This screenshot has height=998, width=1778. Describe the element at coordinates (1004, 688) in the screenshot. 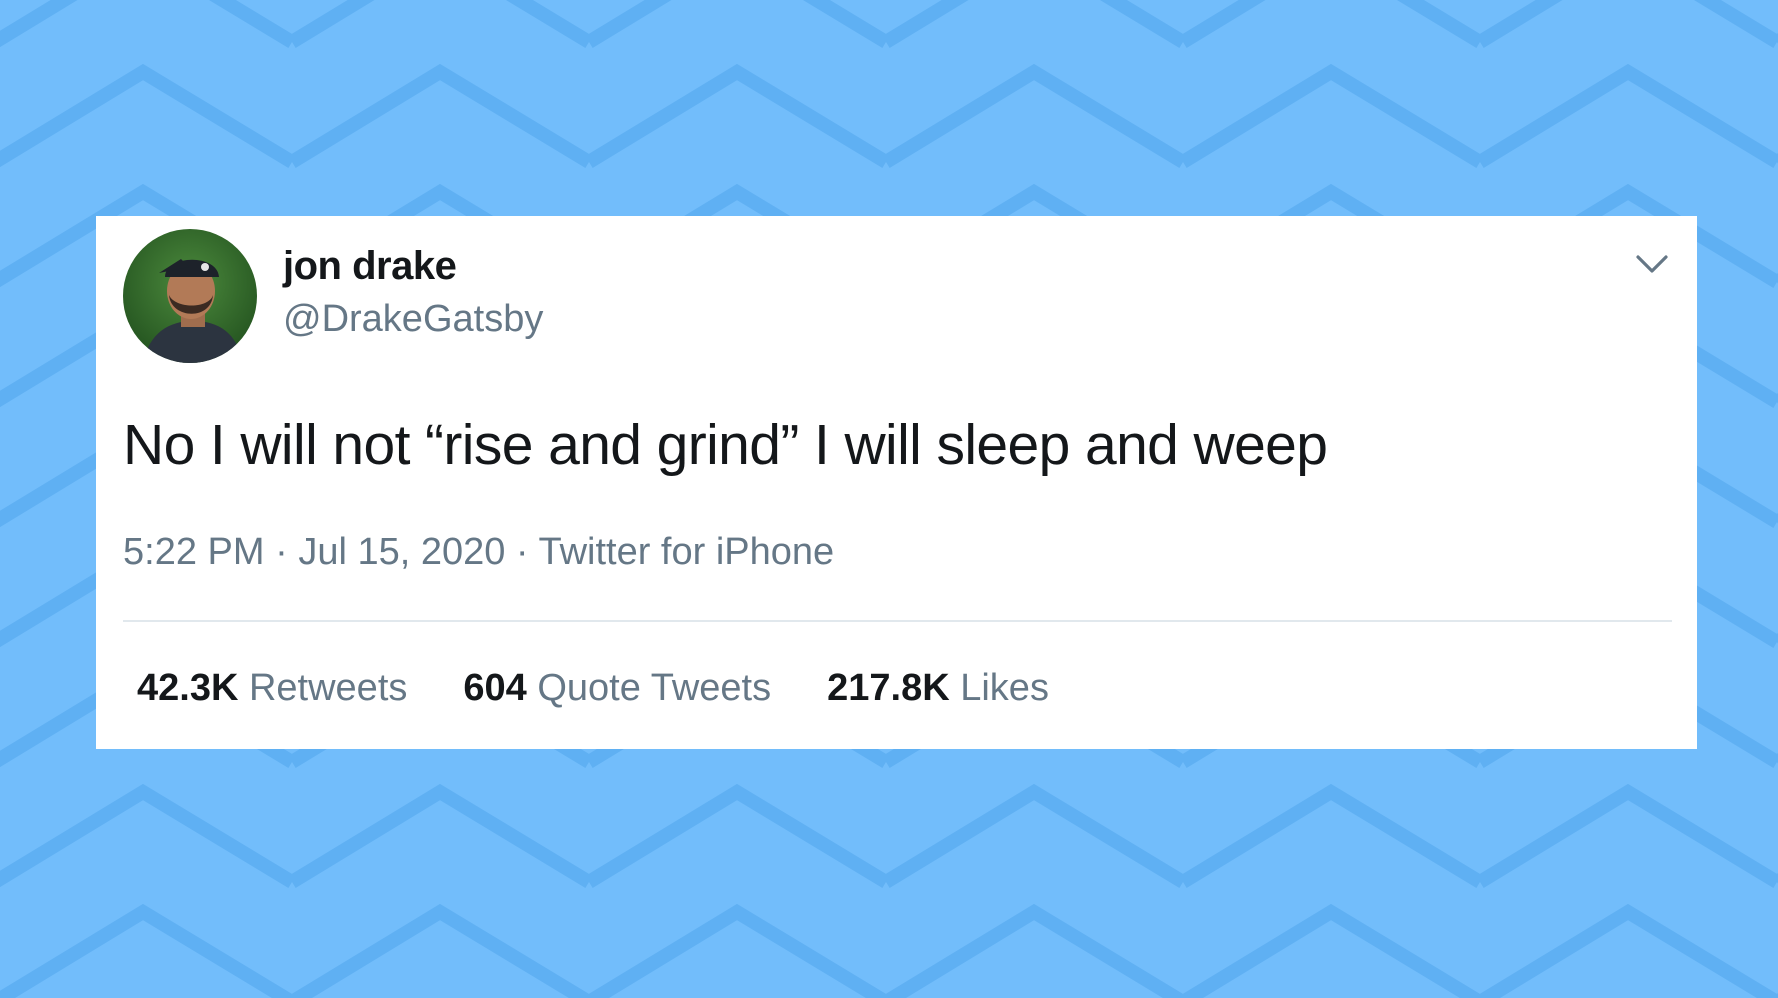

I see `likes-label: Likes` at that location.